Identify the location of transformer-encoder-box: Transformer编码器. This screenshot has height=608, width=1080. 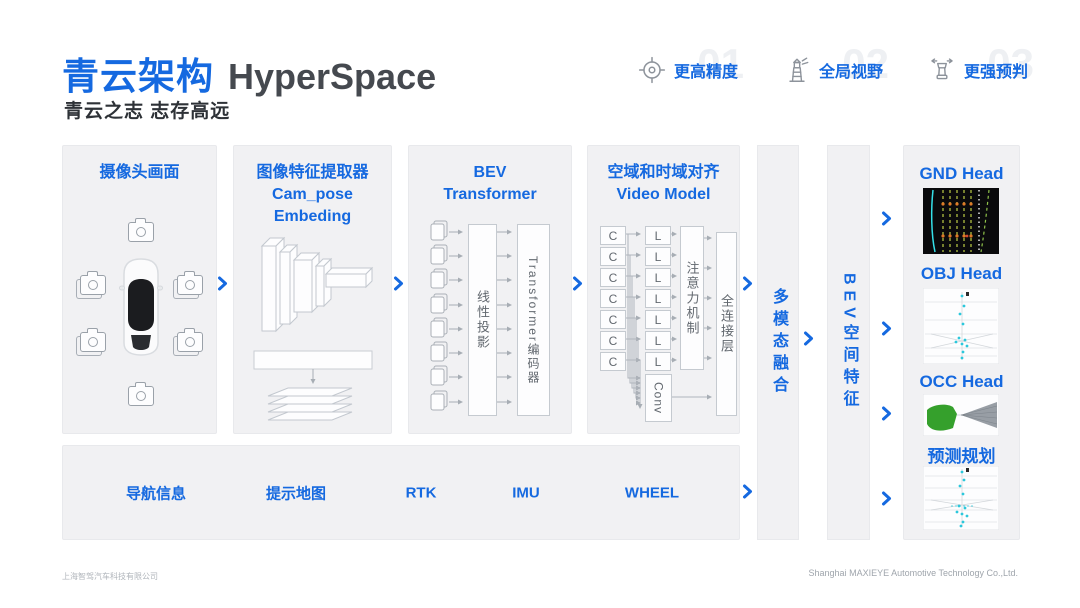
(533, 320).